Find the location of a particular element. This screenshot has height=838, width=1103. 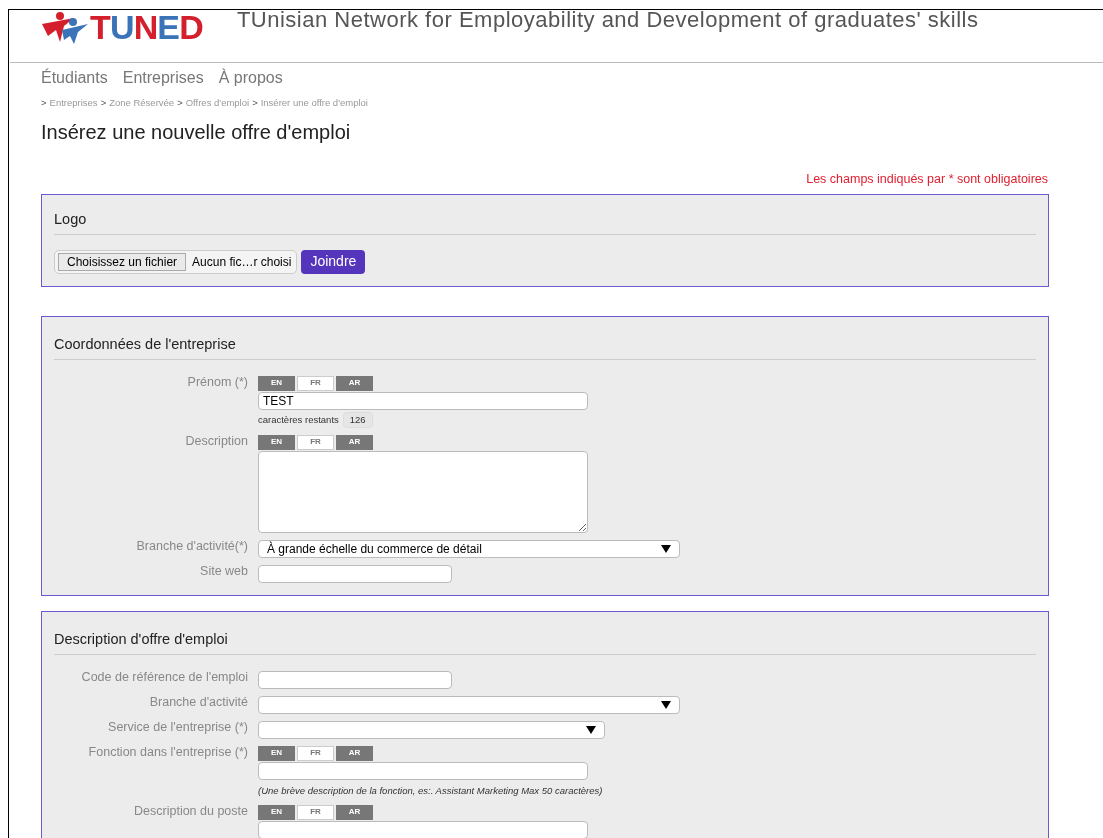

nav-link: Entreprises is located at coordinates (163, 78).